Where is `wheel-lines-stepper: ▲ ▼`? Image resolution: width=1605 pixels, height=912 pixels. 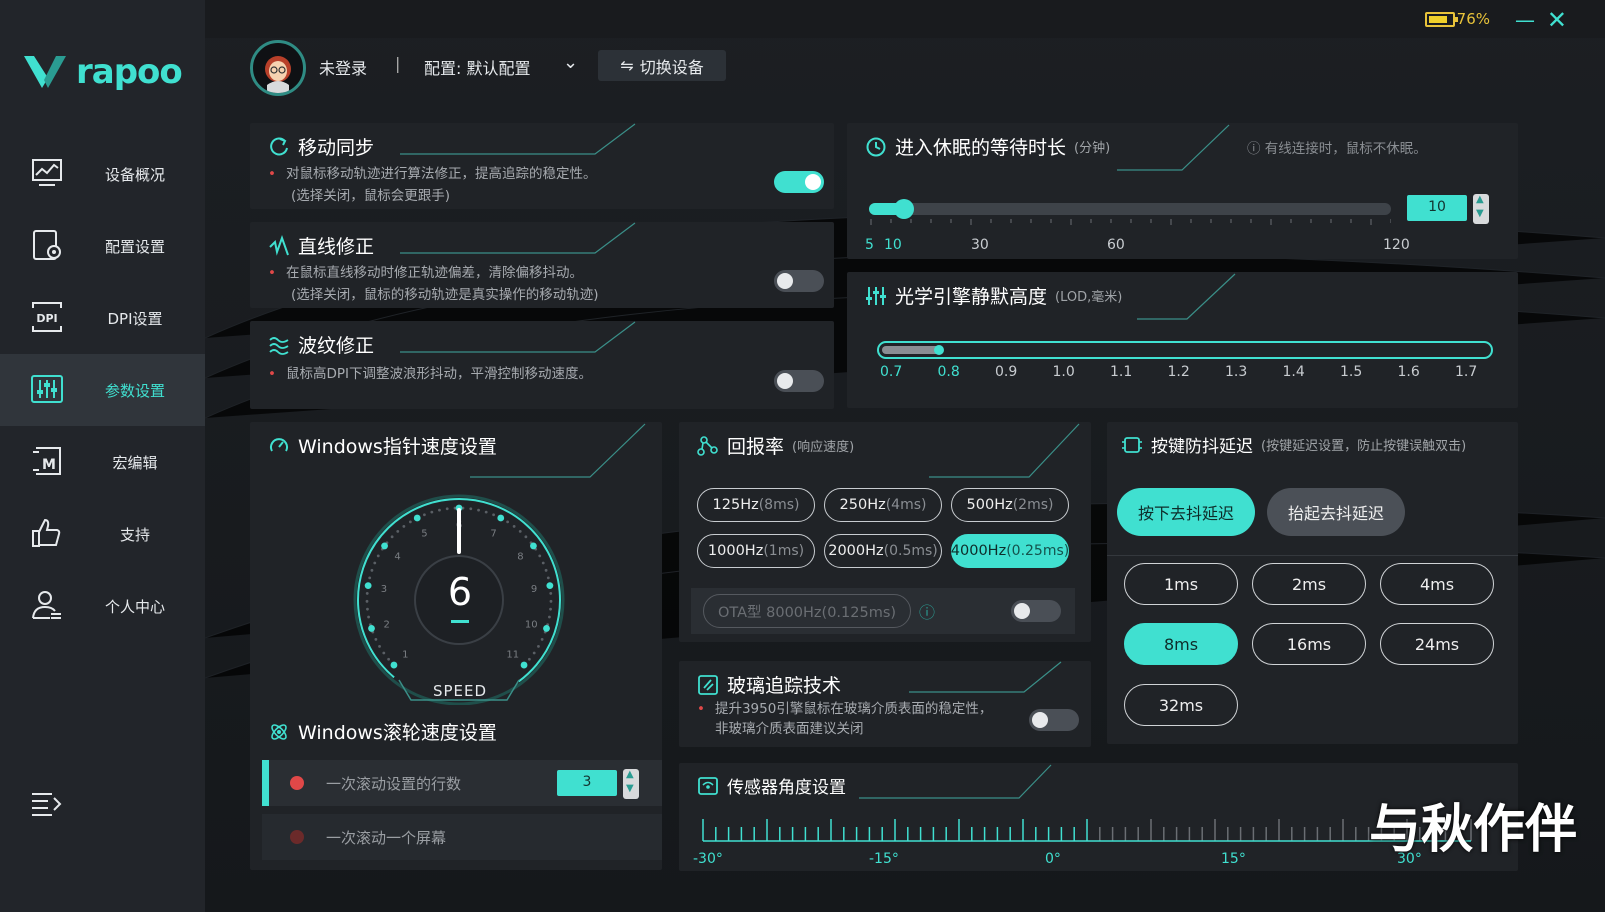 wheel-lines-stepper: ▲ ▼ is located at coordinates (631, 784).